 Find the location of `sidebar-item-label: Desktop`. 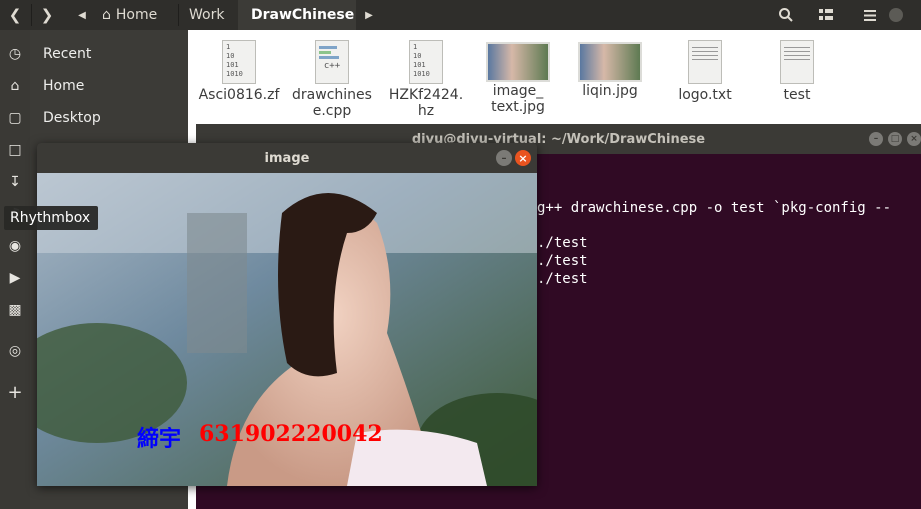

sidebar-item-label: Desktop is located at coordinates (72, 118).